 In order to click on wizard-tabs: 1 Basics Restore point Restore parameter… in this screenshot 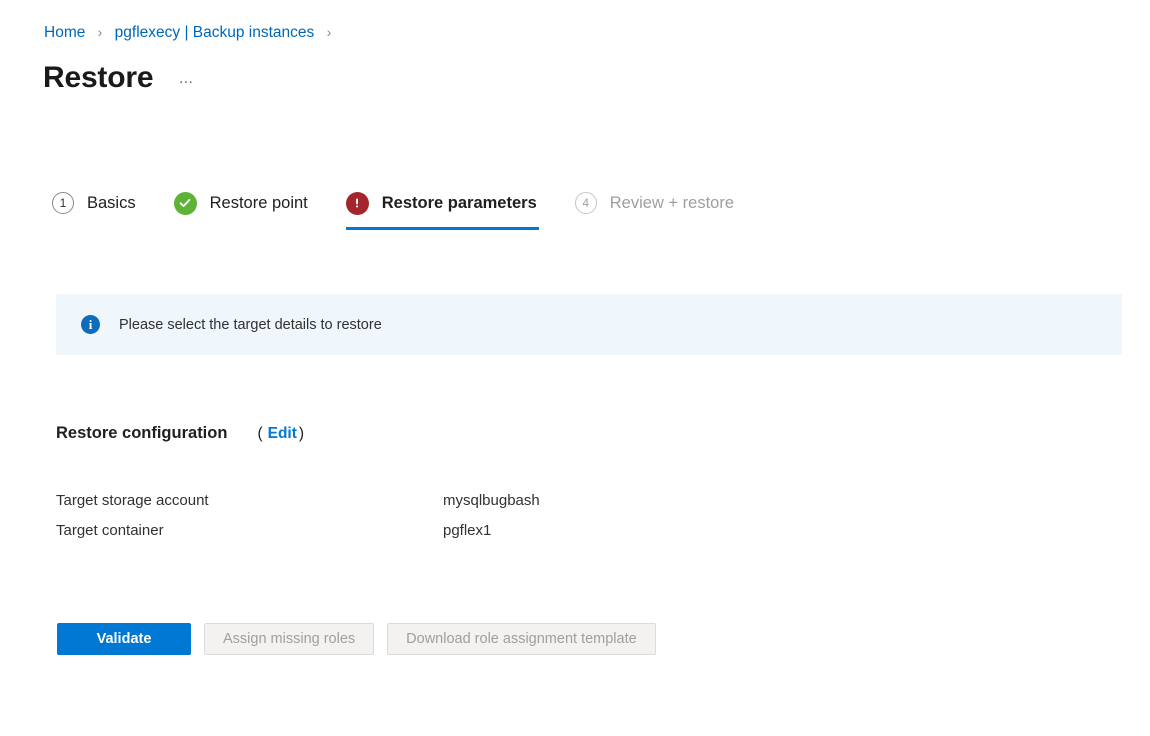, I will do `click(412, 207)`.